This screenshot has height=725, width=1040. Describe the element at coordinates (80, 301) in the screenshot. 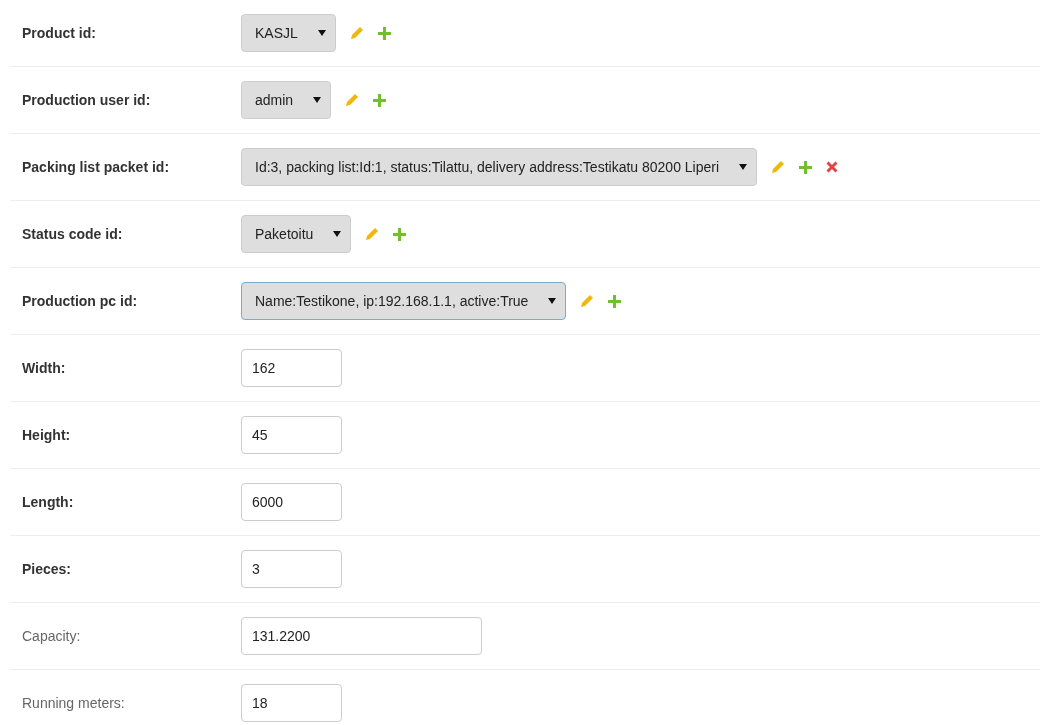

I see `field-label: Production pc id:` at that location.